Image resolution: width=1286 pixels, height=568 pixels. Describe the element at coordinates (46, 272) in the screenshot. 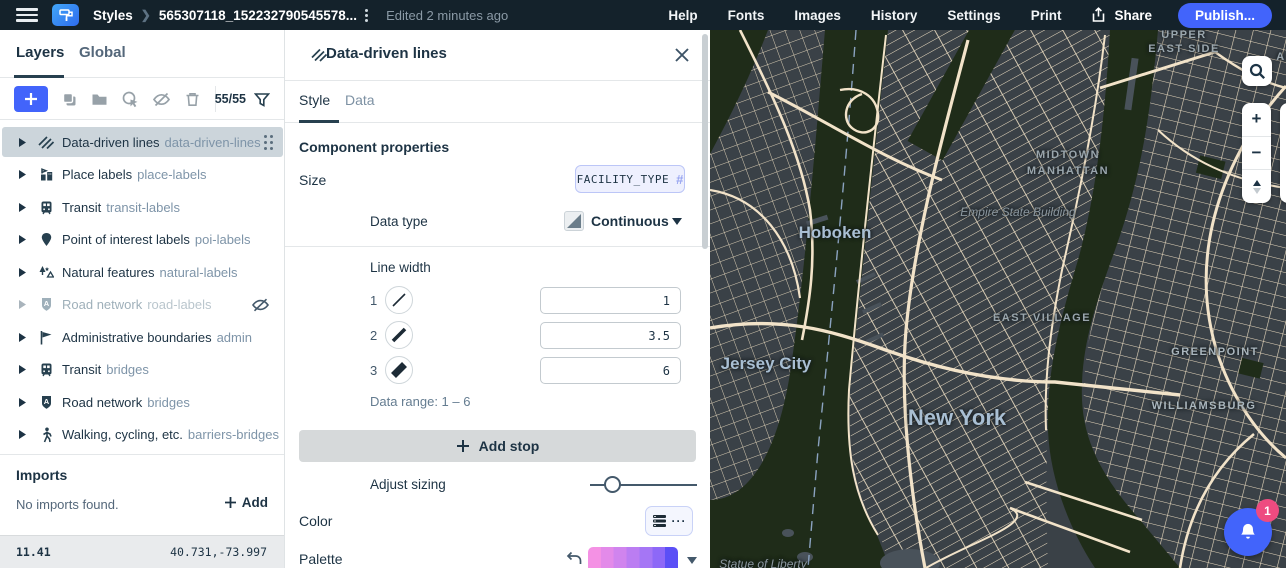

I see `natural-features-icon` at that location.